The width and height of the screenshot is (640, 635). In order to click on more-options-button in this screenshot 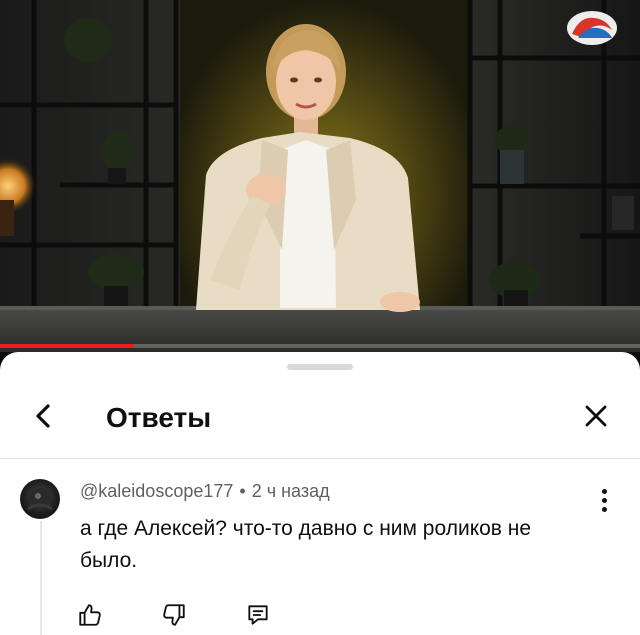, I will do `click(604, 500)`.